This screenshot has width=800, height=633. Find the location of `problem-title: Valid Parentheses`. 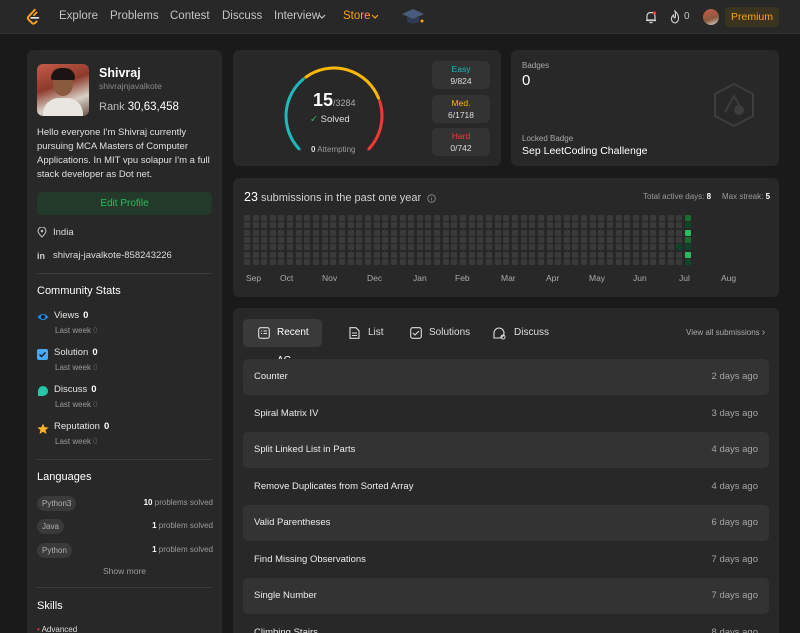

problem-title: Valid Parentheses is located at coordinates (292, 522).